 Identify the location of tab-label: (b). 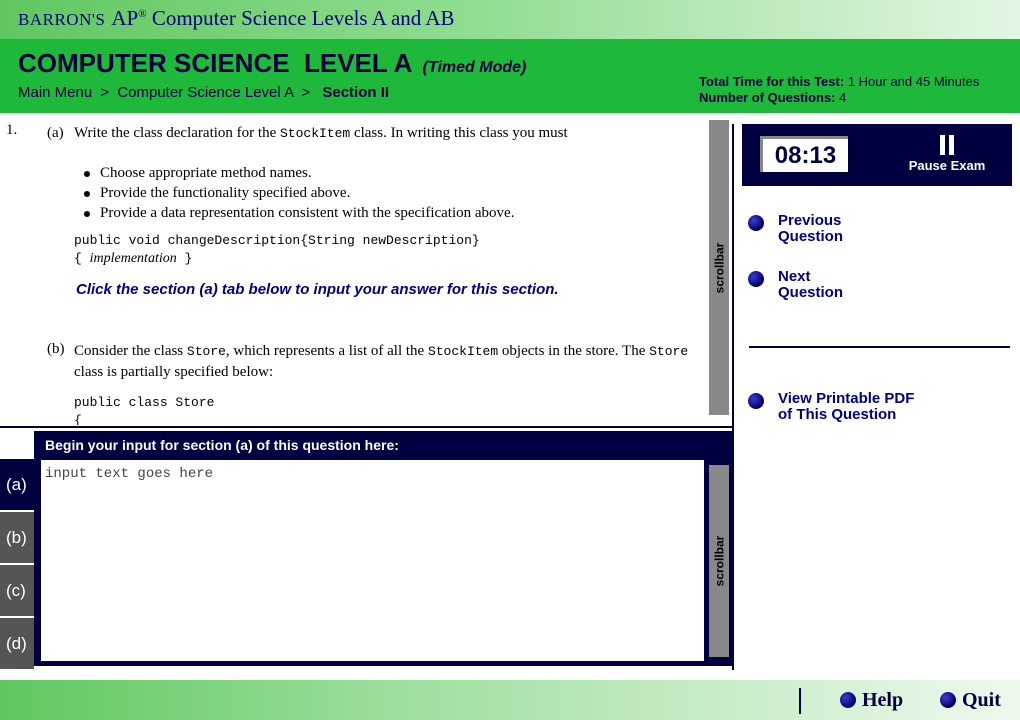
(16, 537).